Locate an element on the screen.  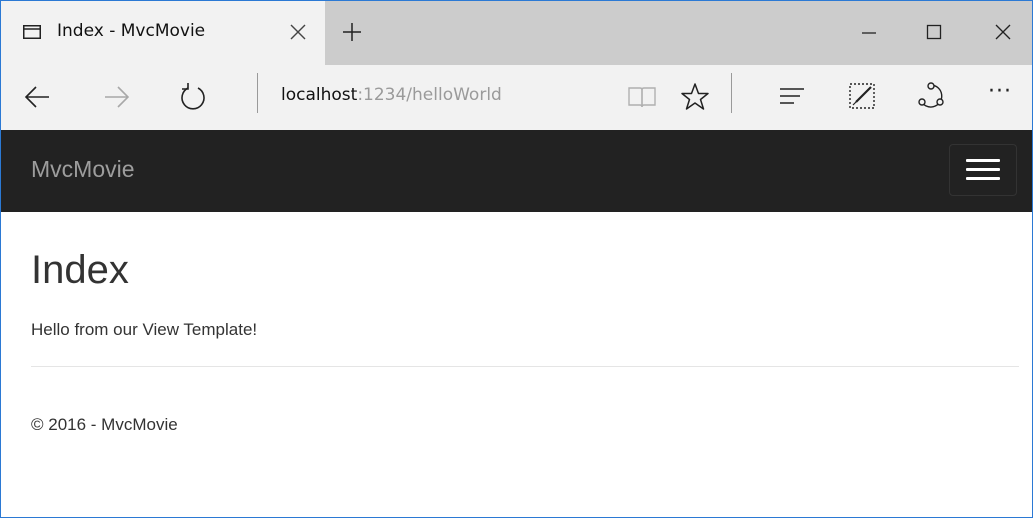
page-footer: © 2016 - MvcMovie is located at coordinates (104, 424).